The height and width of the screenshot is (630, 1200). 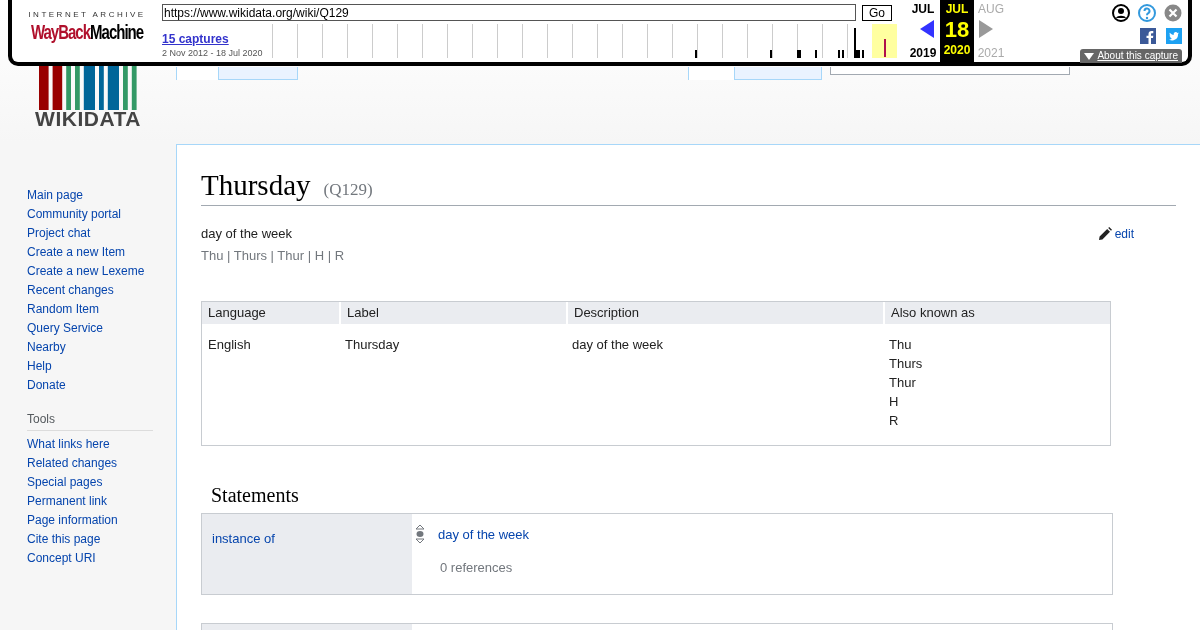 I want to click on captures-link: 15 captures, so click(x=195, y=39).